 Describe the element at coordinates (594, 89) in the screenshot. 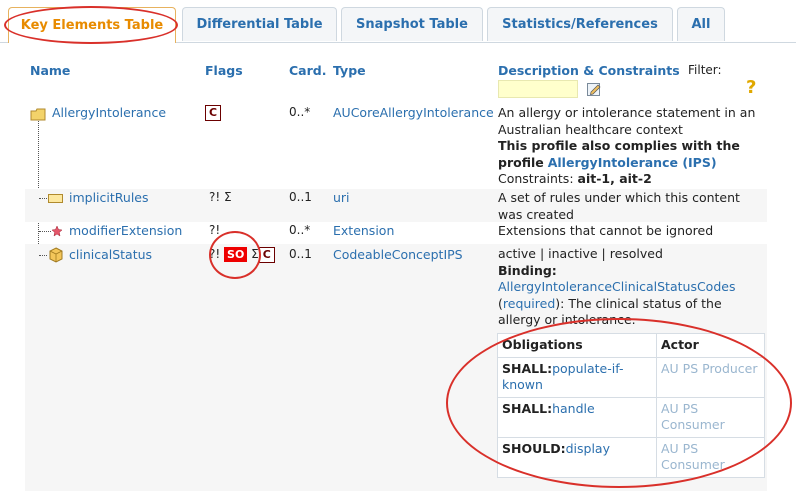

I see `edit-icon` at that location.